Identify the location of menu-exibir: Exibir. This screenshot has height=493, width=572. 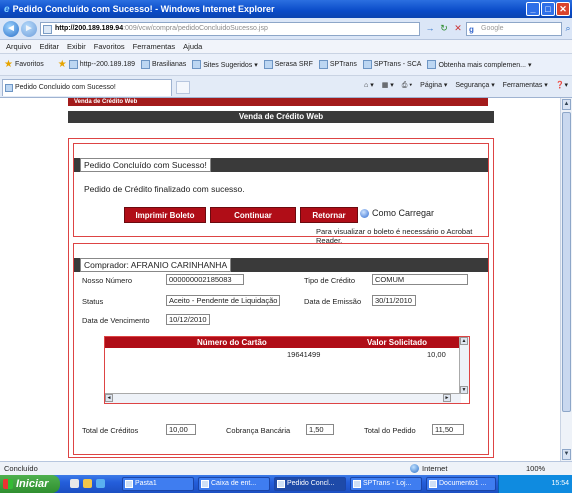
(76, 46).